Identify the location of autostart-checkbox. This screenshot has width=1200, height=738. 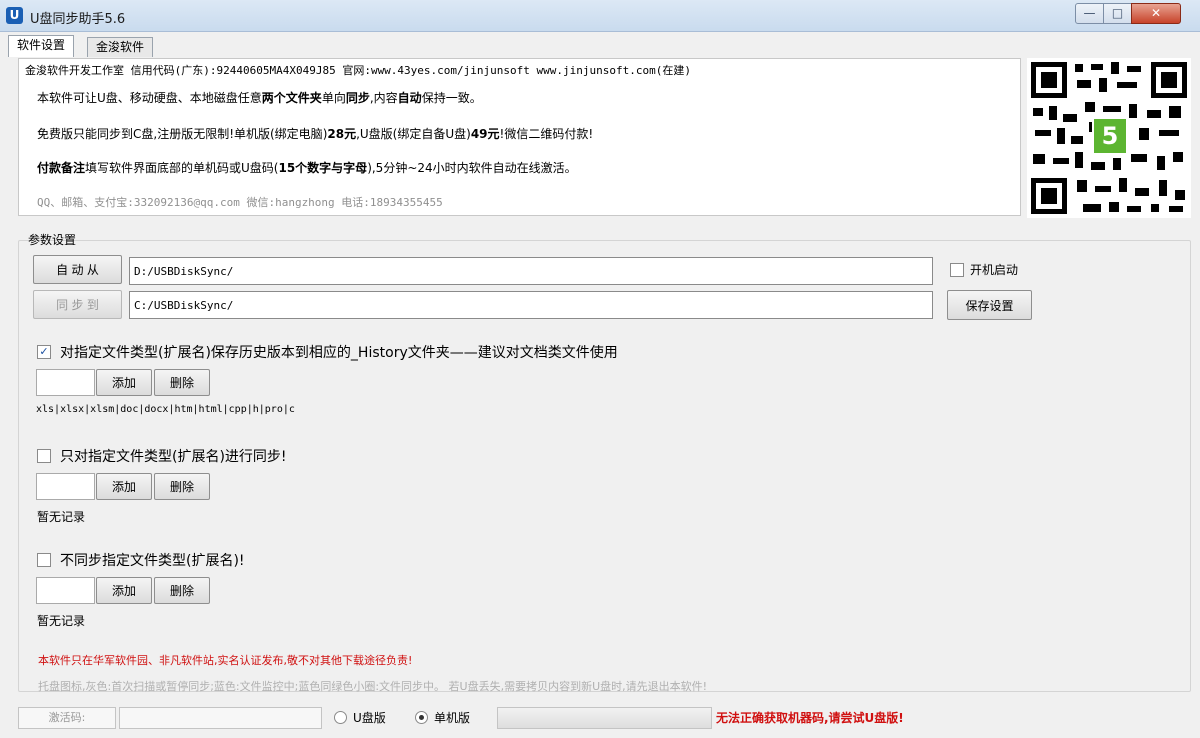
(957, 270).